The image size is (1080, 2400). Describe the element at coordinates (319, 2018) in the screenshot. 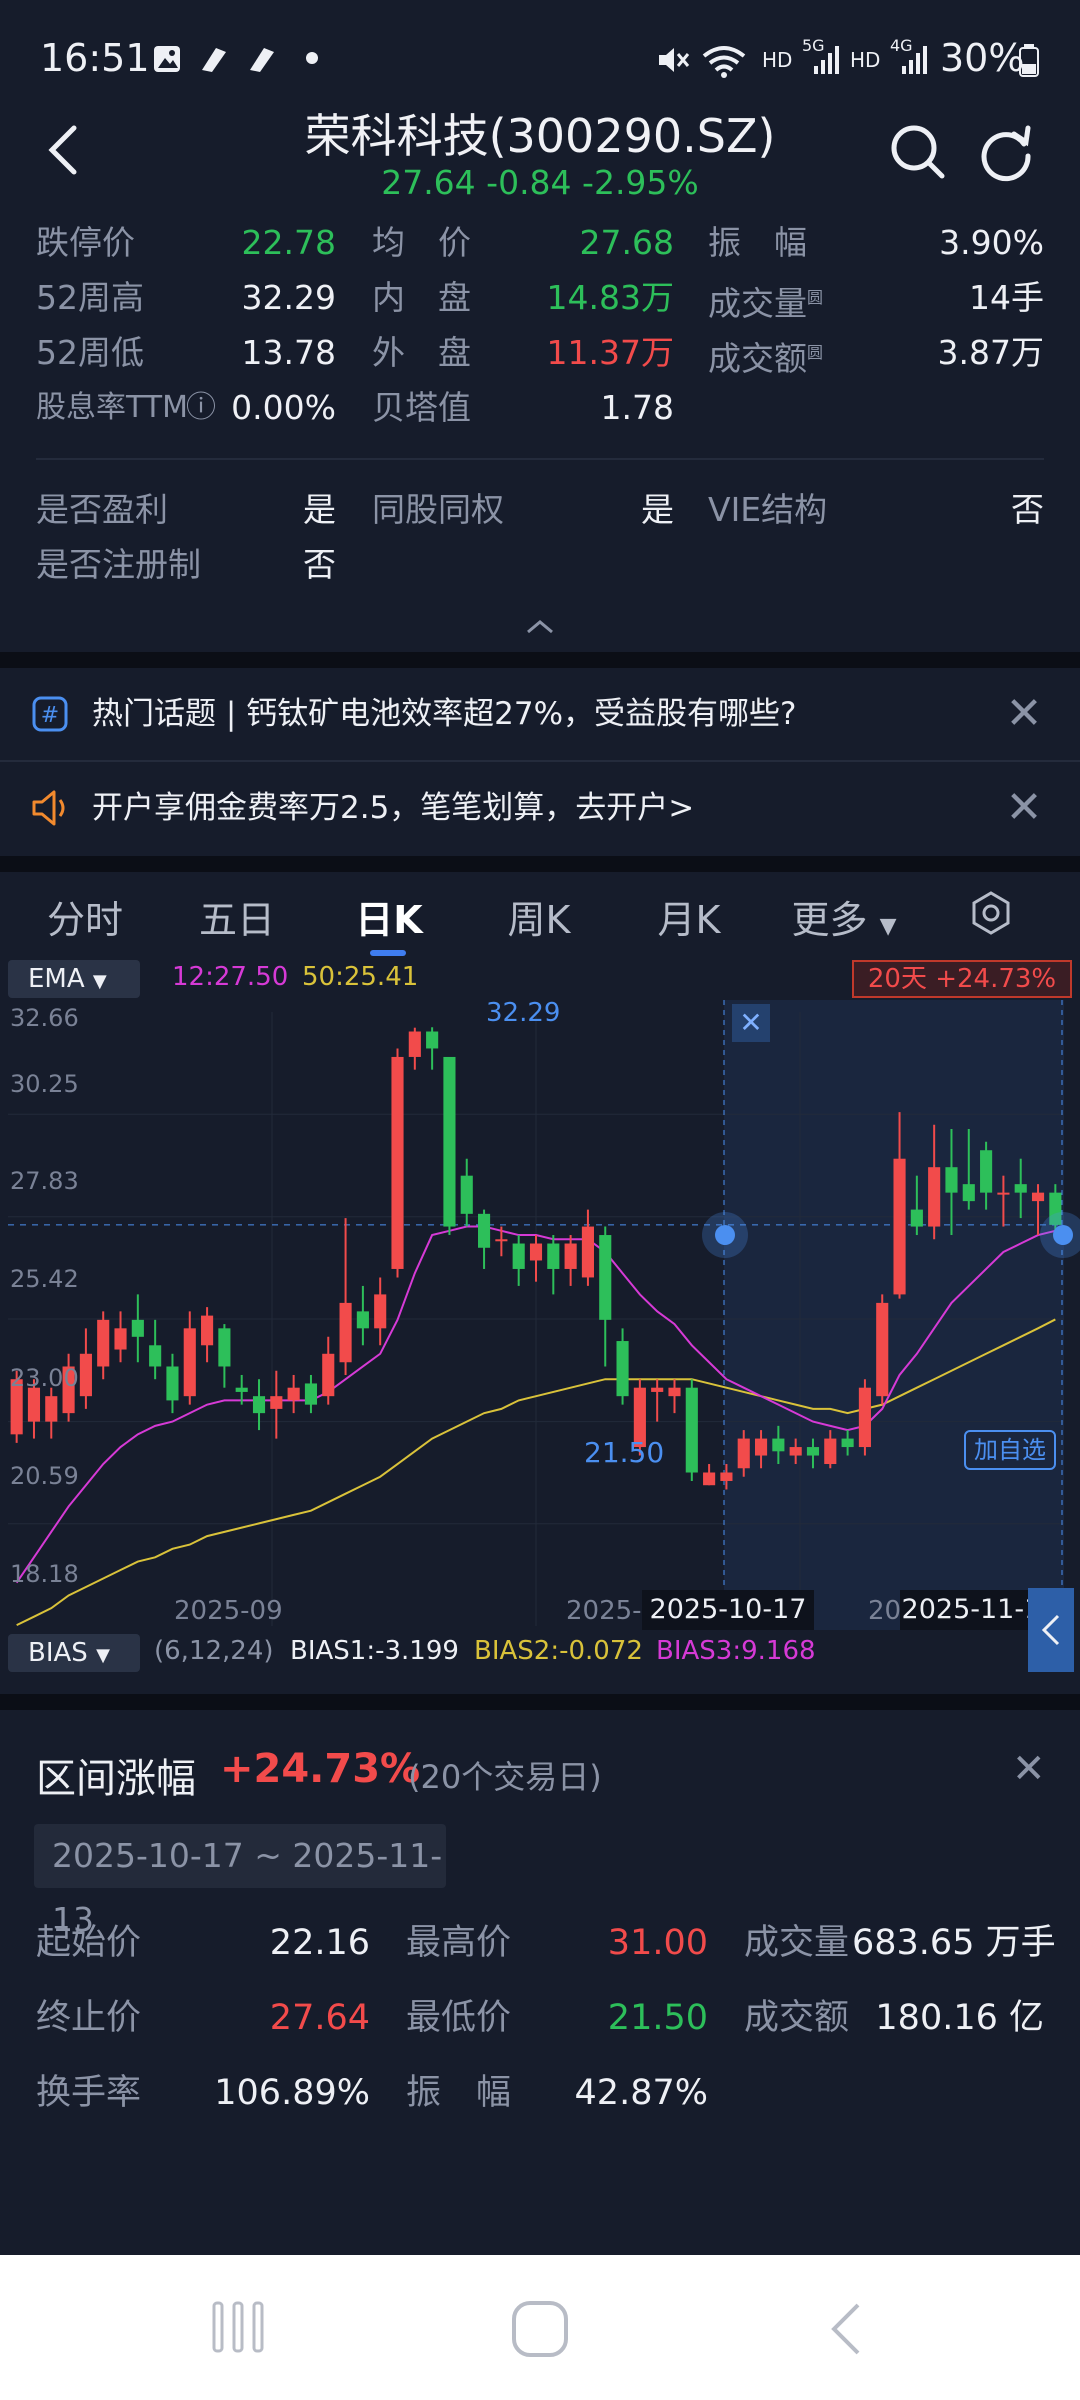

I see `panel-stat-value: 27.64` at that location.